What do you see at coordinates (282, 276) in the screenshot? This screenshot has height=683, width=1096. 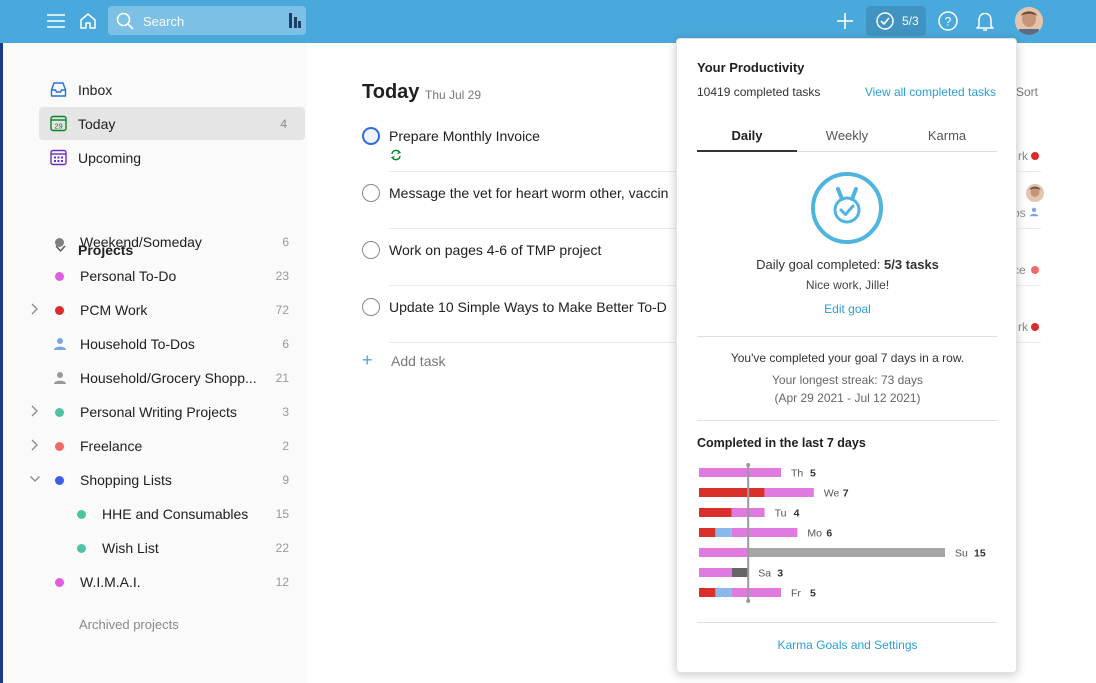 I see `project-count: 23` at bounding box center [282, 276].